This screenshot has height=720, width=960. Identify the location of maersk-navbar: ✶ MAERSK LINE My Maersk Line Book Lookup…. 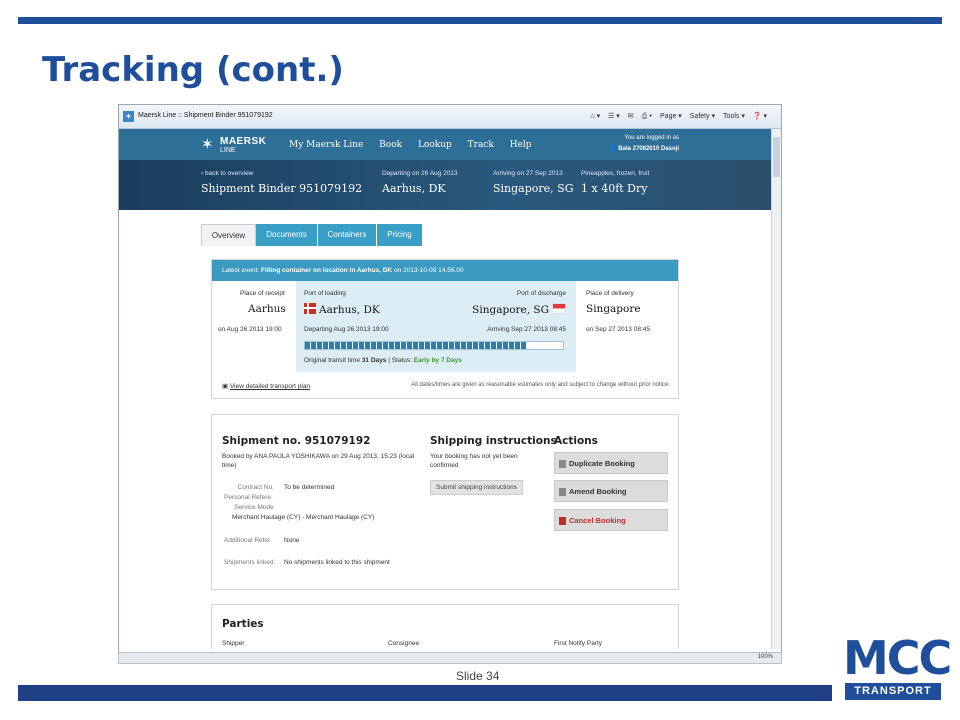
(445, 144).